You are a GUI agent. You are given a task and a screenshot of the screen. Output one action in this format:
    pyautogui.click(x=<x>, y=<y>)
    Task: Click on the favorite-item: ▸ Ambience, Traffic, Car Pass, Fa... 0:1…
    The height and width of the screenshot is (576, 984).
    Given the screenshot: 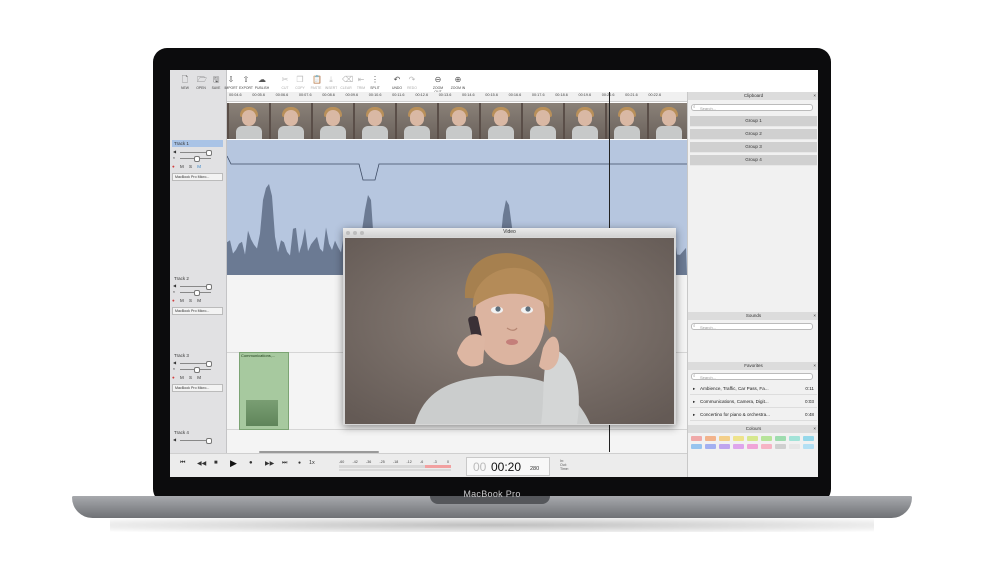 What is the action you would take?
    pyautogui.click(x=753, y=389)
    